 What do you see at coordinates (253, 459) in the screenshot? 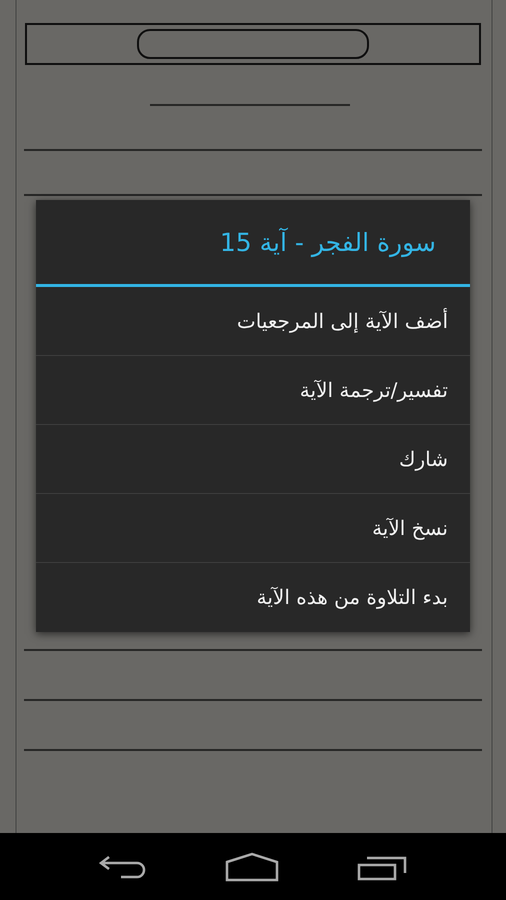
I see `menu-item: شارك` at bounding box center [253, 459].